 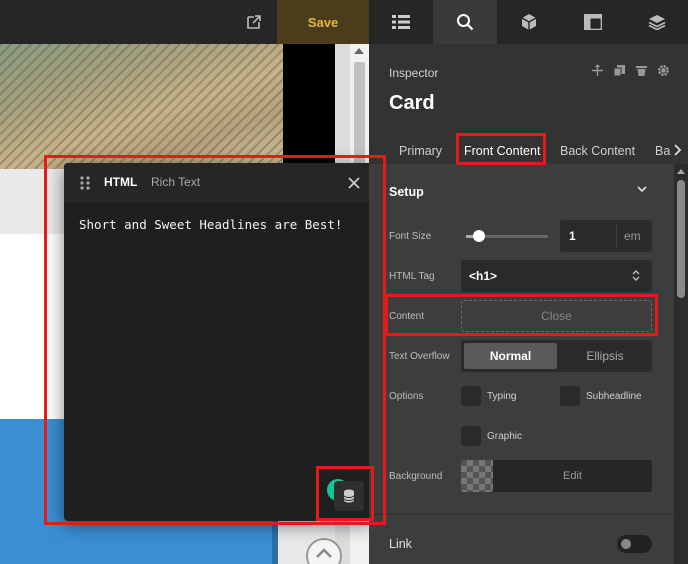 I want to click on section-divider, so click(x=521, y=514).